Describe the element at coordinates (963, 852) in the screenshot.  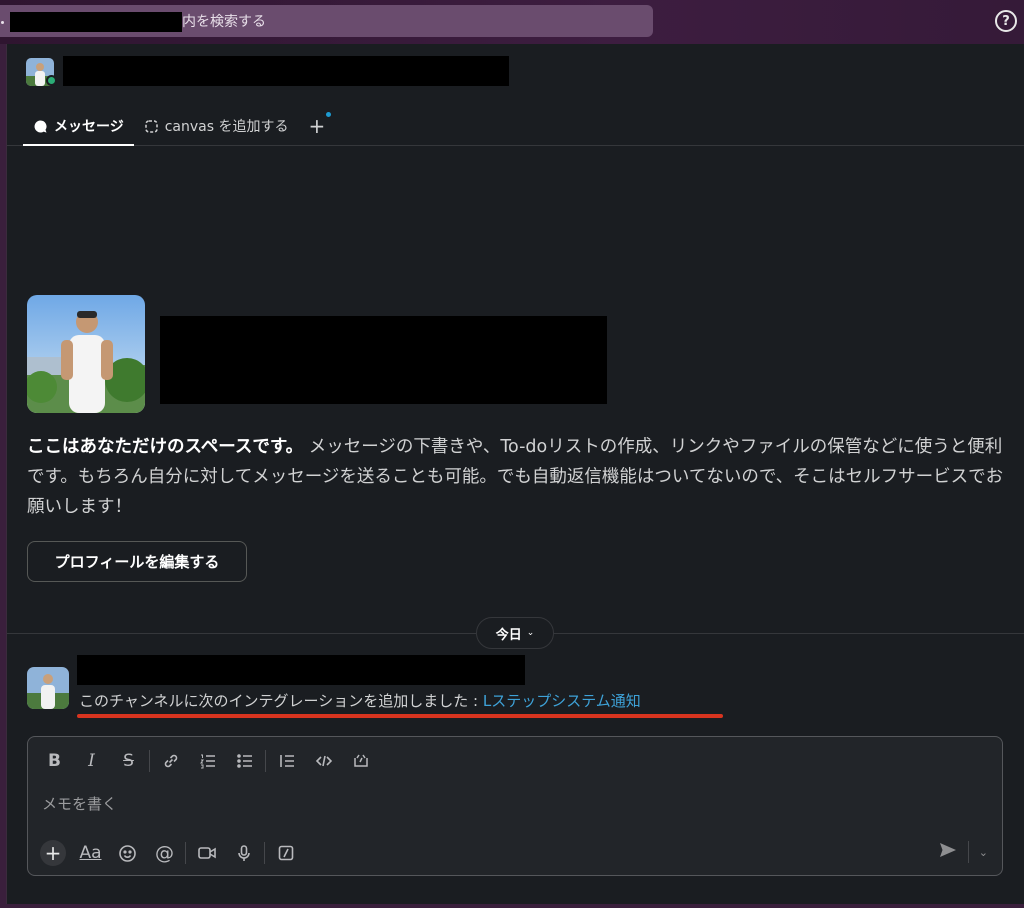
I see `send-area: ⌄` at that location.